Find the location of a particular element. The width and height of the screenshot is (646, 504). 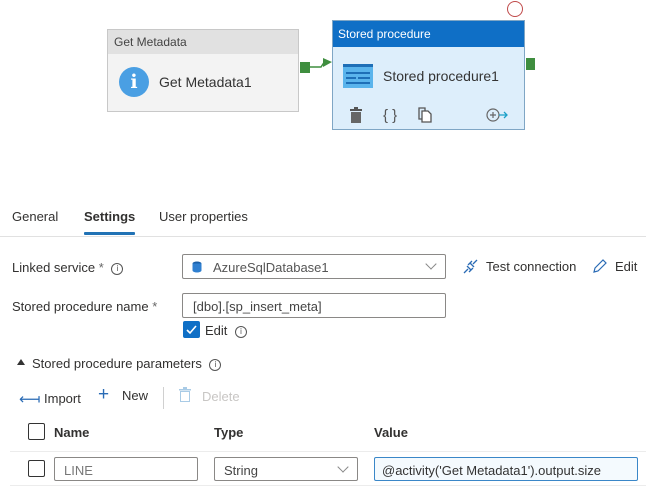

edit-checkbox is located at coordinates (191, 329).